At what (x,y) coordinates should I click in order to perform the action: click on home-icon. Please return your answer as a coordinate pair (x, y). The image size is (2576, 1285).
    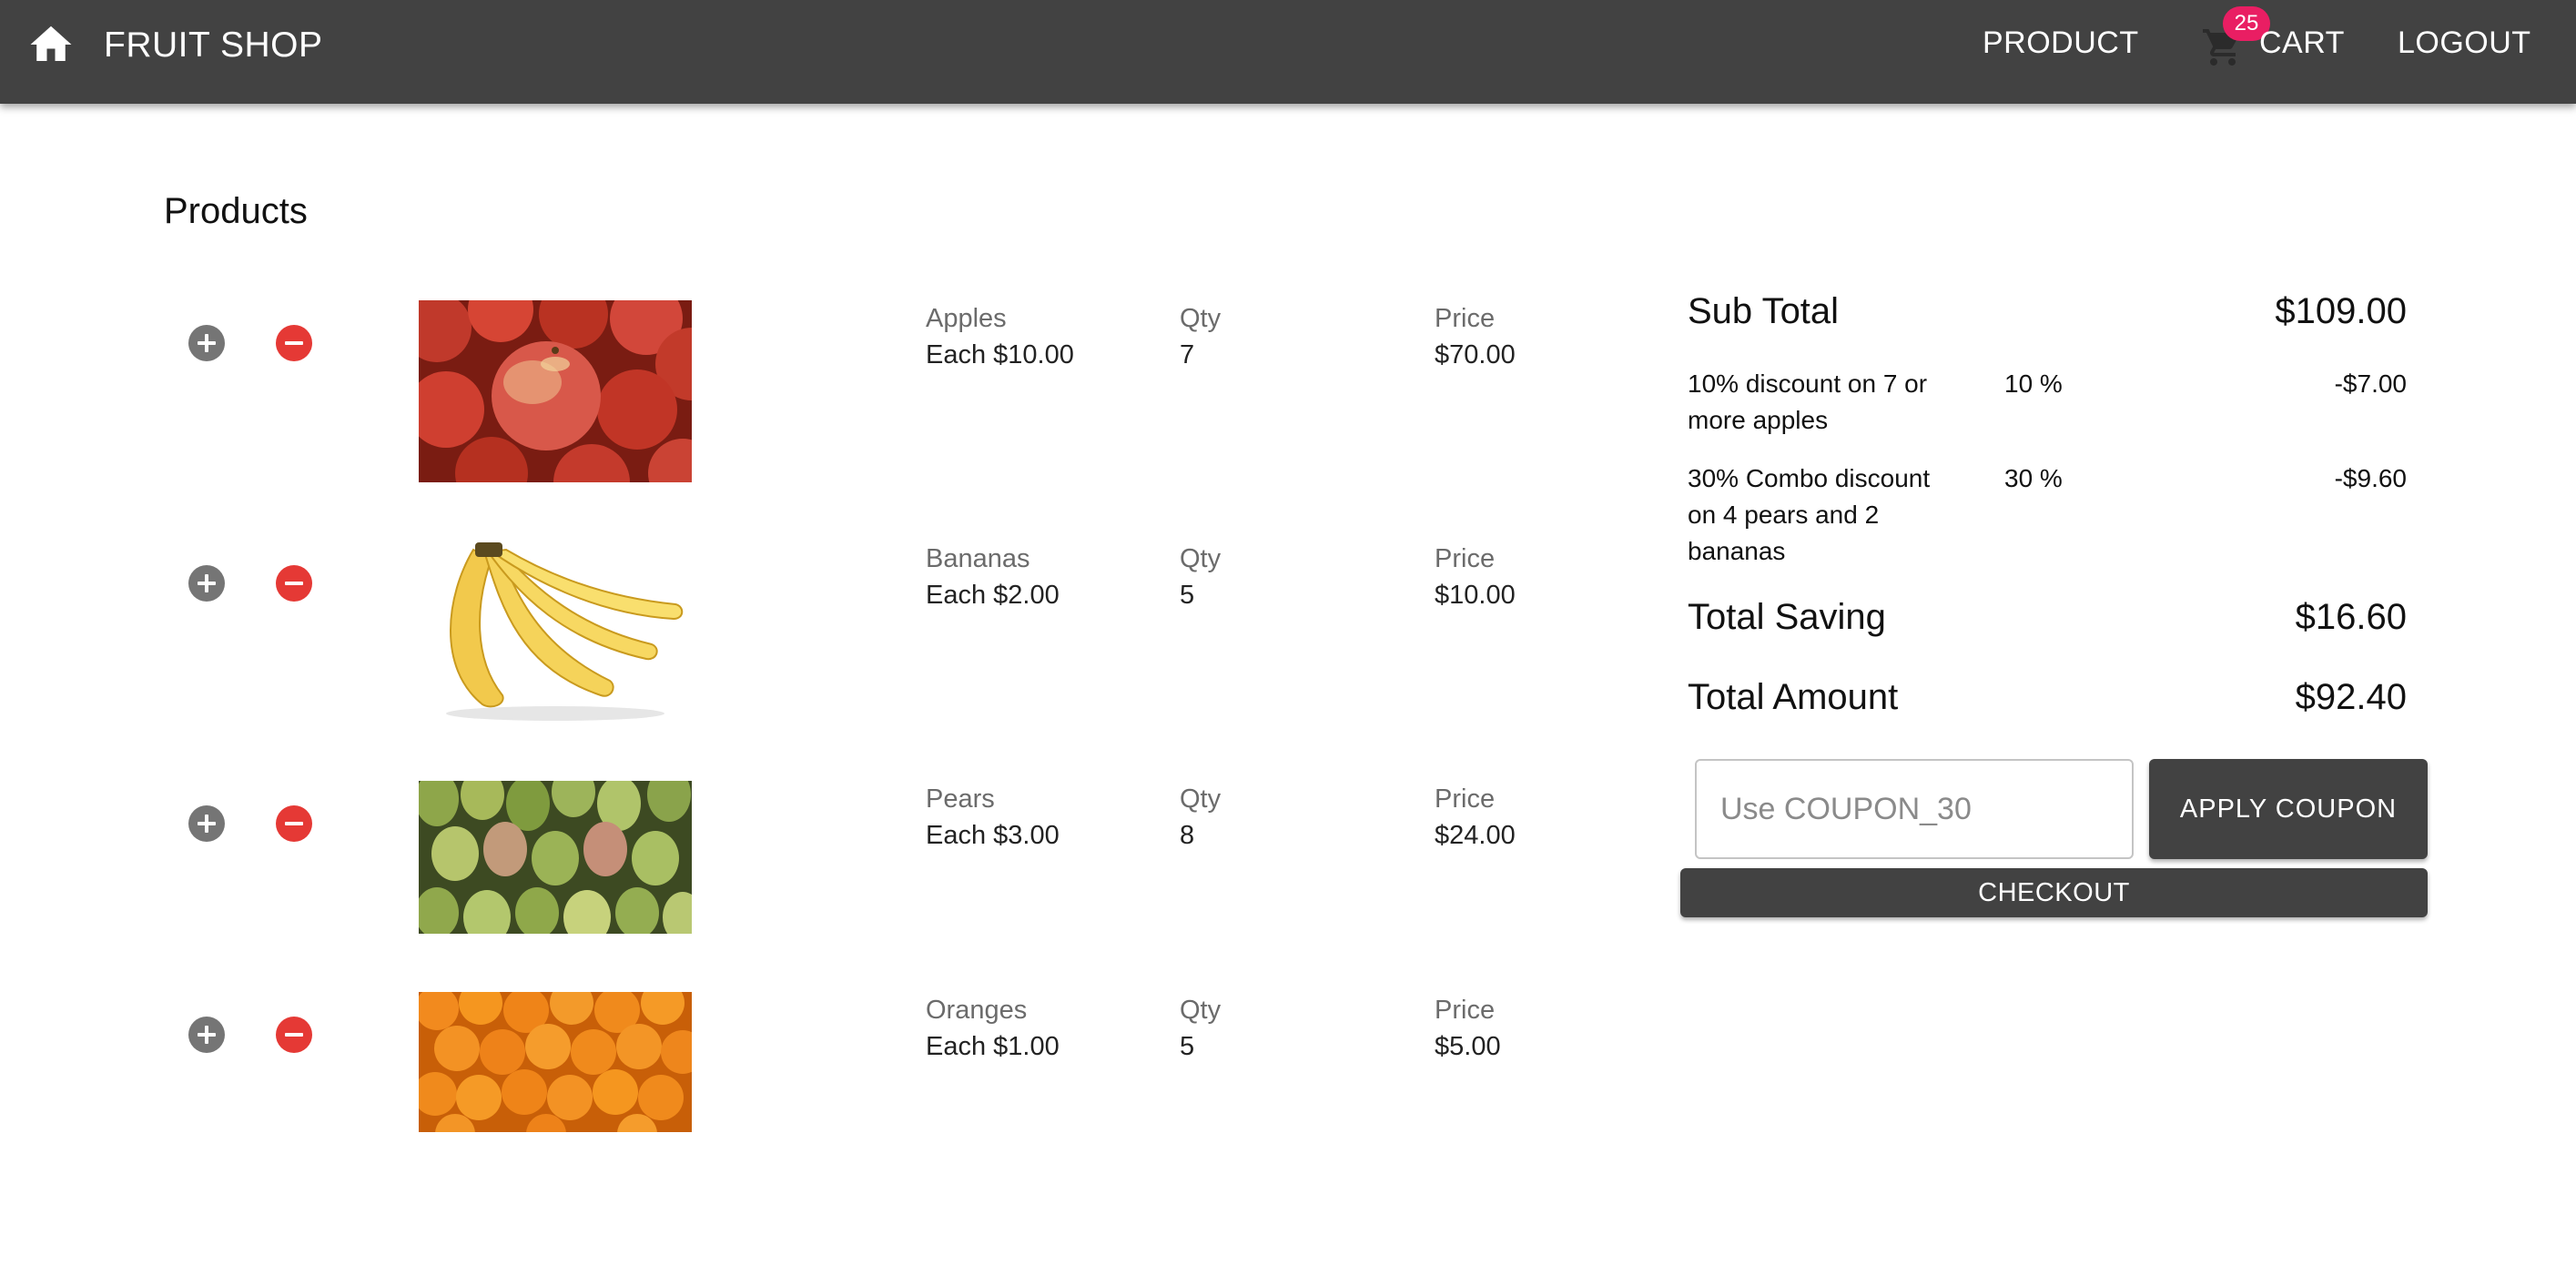
    Looking at the image, I should click on (51, 44).